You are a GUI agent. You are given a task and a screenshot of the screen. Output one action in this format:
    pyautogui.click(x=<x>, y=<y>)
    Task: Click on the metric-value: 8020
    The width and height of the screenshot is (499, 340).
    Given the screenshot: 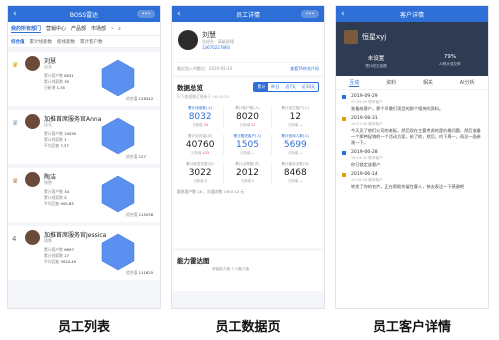 What is the action you would take?
    pyautogui.click(x=247, y=117)
    